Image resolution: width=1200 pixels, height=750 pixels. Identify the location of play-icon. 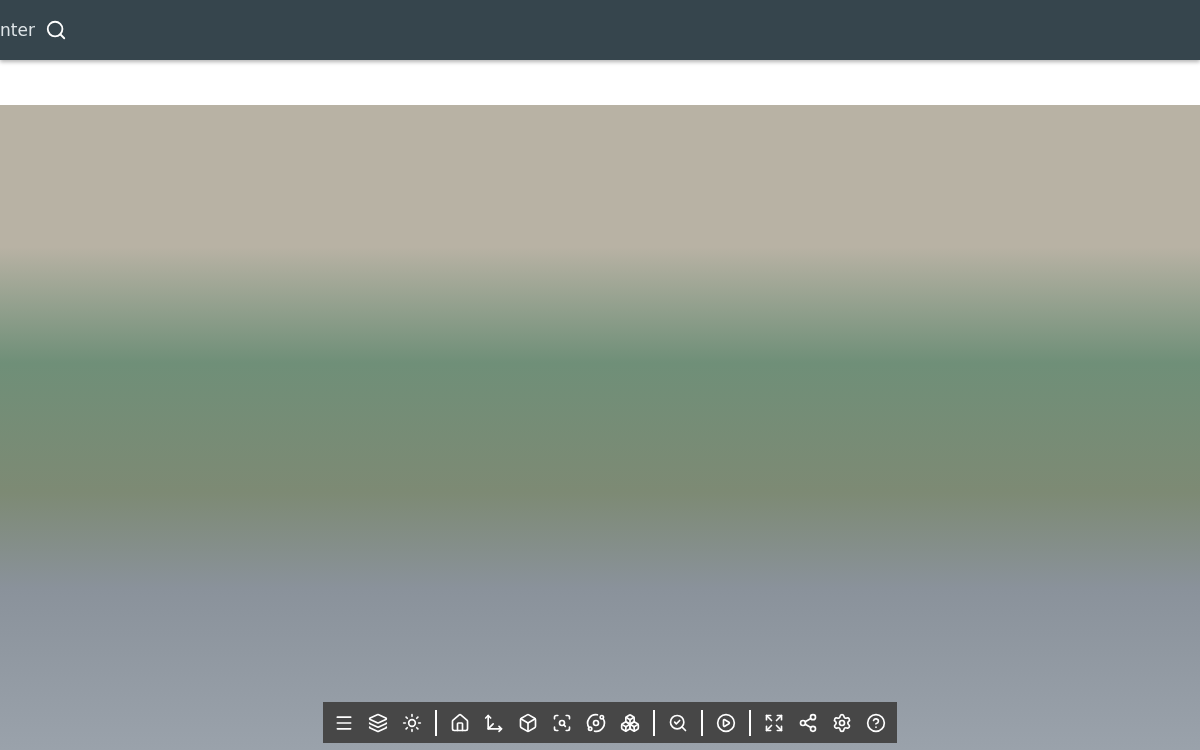
(726, 722).